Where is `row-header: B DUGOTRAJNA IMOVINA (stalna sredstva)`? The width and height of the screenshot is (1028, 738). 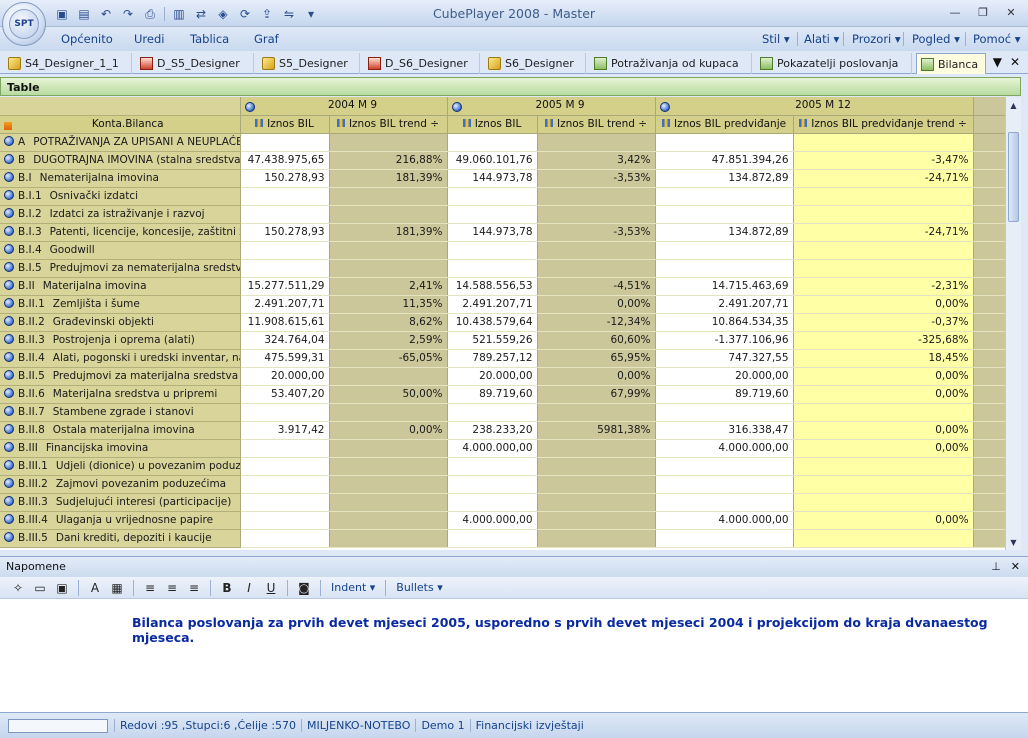 row-header: B DUGOTRAJNA IMOVINA (stalna sredstva) is located at coordinates (120, 160).